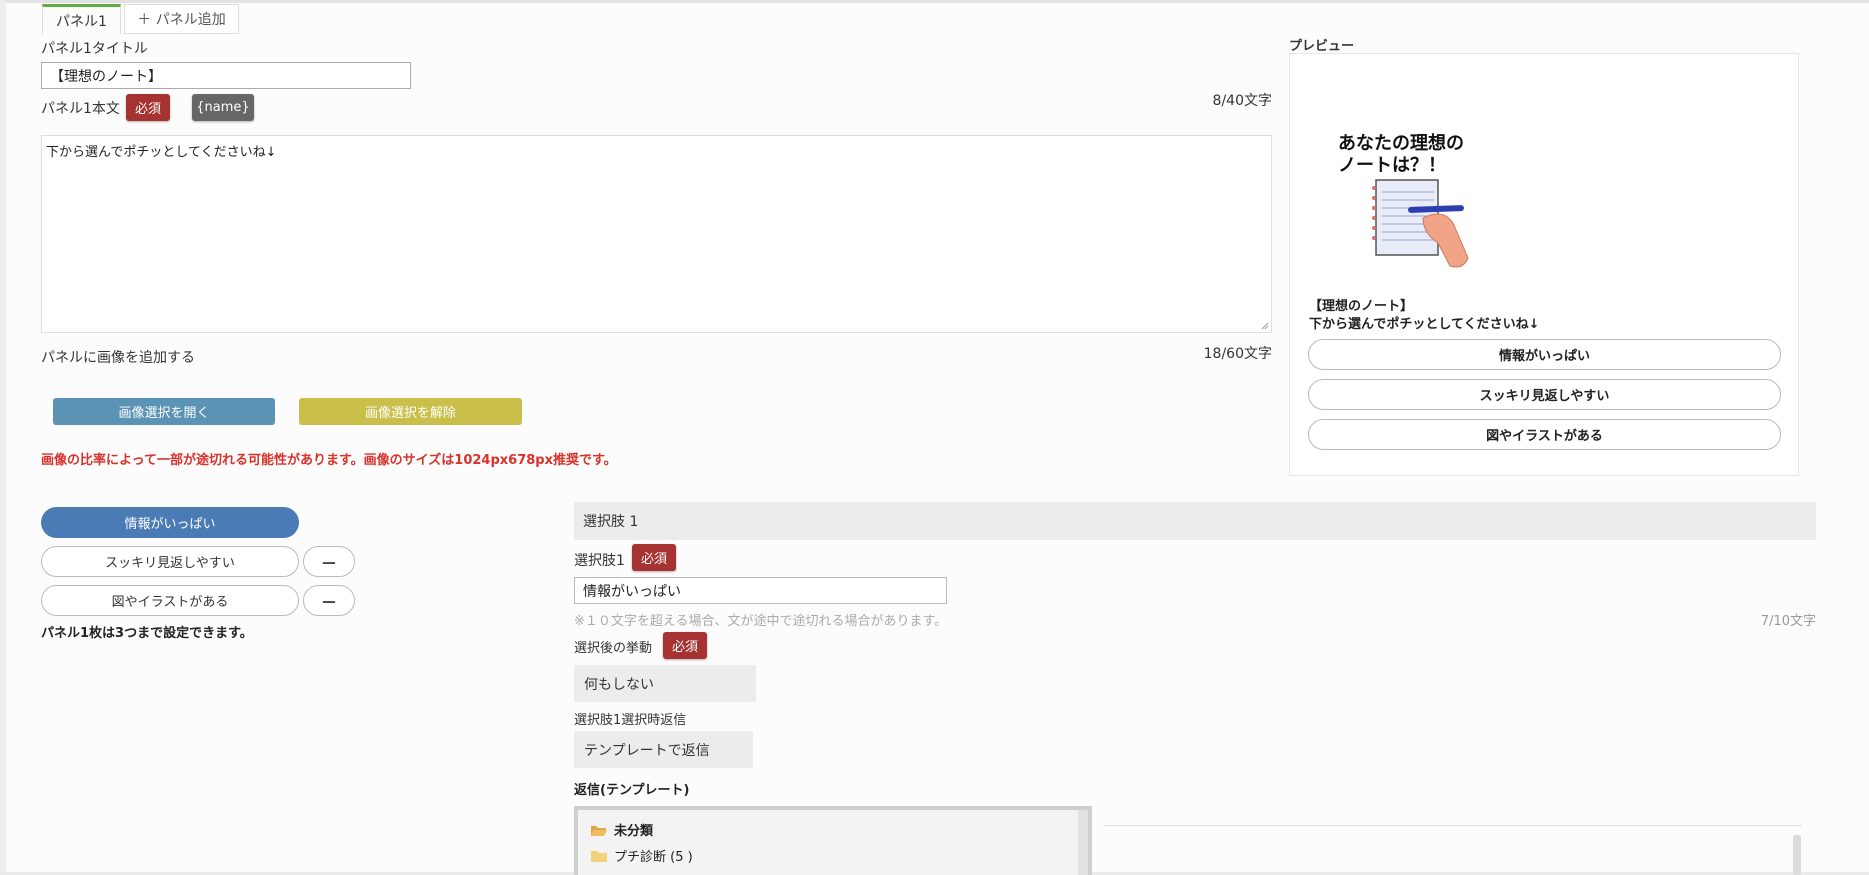  What do you see at coordinates (613, 648) in the screenshot?
I see `behavior-label: 選択後の挙動` at bounding box center [613, 648].